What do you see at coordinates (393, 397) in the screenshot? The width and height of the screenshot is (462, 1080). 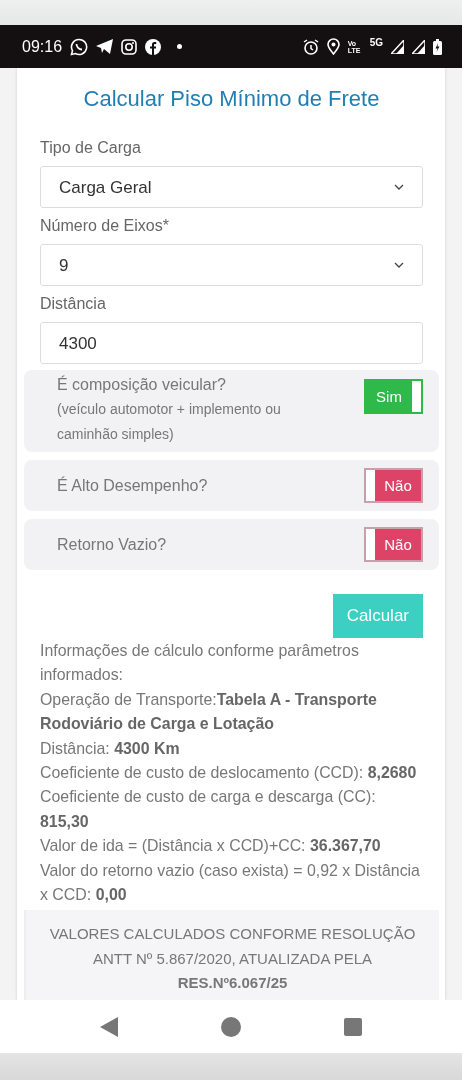 I see `toggle-switch: Sim` at bounding box center [393, 397].